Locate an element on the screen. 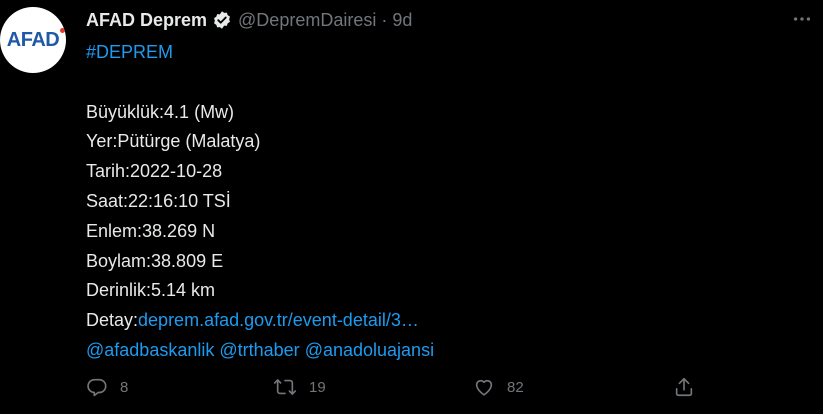 The image size is (823, 414). verified-badge-icon is located at coordinates (222, 20).